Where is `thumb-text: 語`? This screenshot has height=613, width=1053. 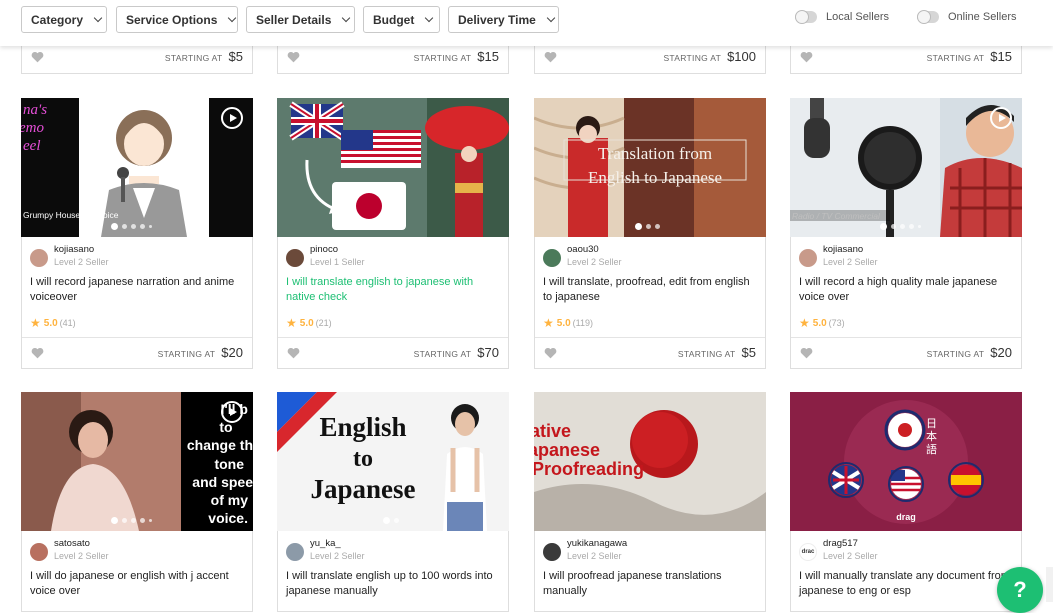 thumb-text: 語 is located at coordinates (931, 449).